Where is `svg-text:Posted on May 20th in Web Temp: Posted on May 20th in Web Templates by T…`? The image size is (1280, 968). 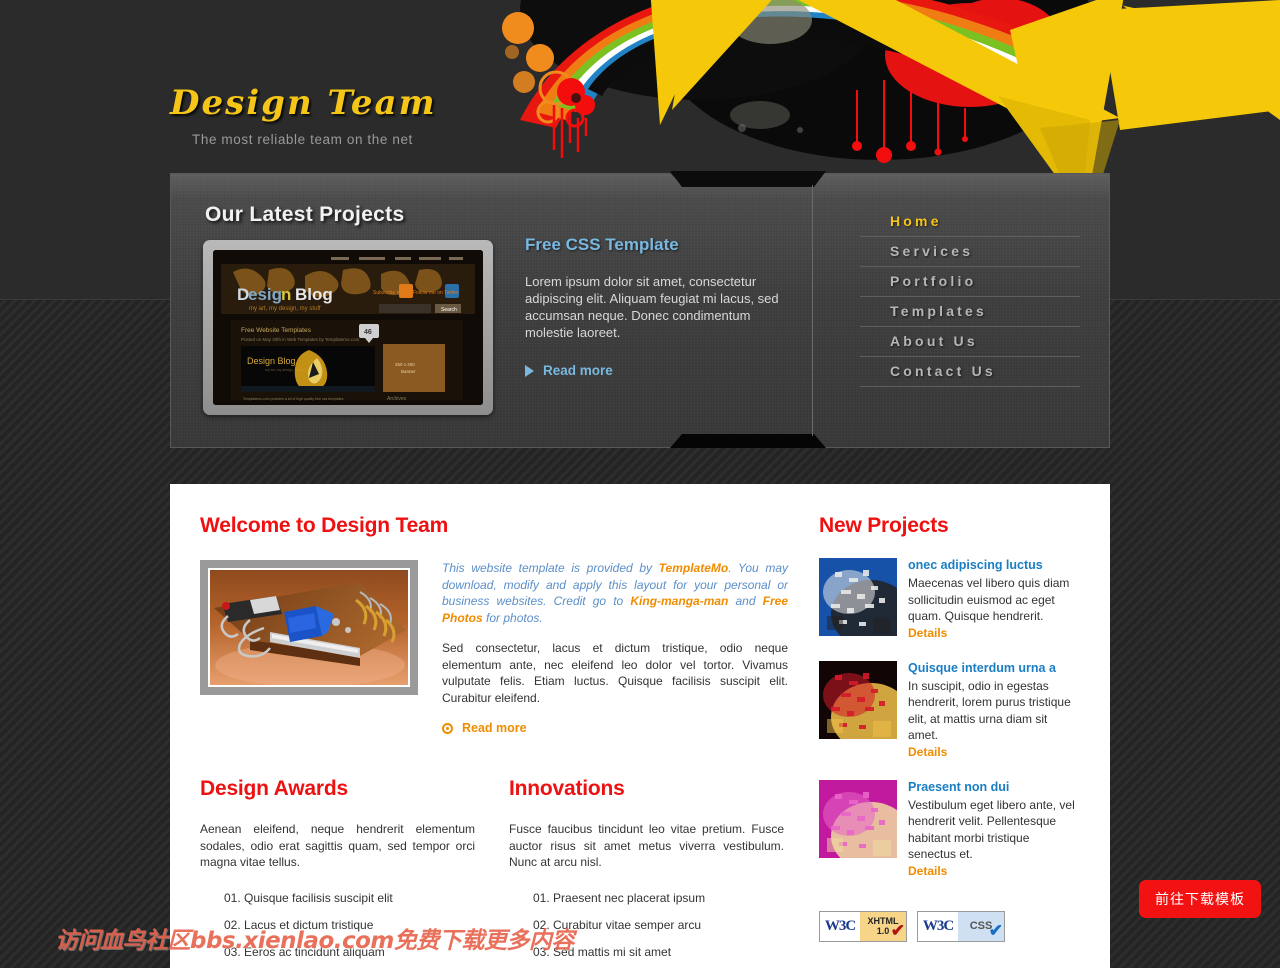 svg-text:Posted on May 20th in Web Temp: Posted on May 20th in Web Templates by T… is located at coordinates (300, 339).